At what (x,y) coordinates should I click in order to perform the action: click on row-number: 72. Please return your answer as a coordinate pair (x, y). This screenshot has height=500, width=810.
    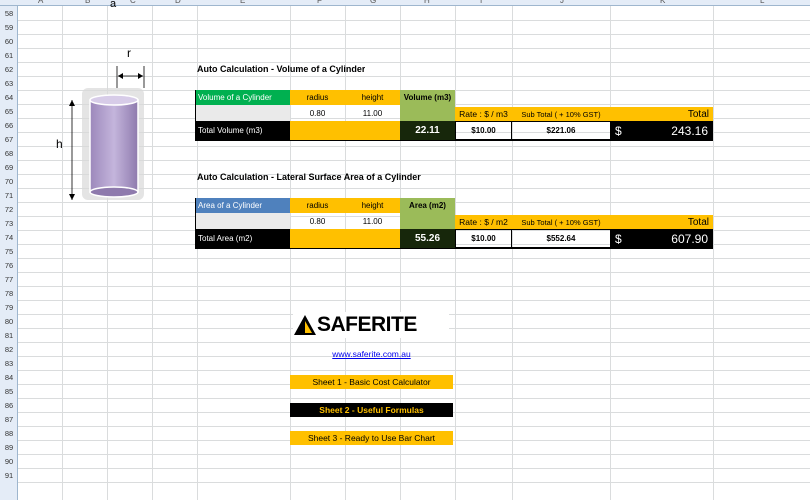
    Looking at the image, I should click on (9, 210).